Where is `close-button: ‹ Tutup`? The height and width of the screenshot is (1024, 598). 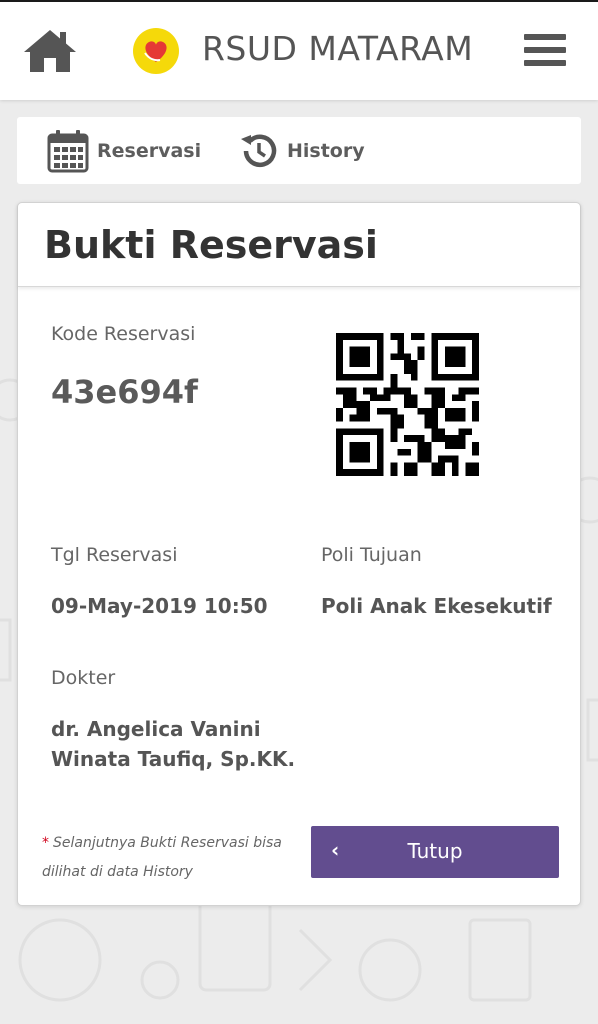 close-button: ‹ Tutup is located at coordinates (435, 852).